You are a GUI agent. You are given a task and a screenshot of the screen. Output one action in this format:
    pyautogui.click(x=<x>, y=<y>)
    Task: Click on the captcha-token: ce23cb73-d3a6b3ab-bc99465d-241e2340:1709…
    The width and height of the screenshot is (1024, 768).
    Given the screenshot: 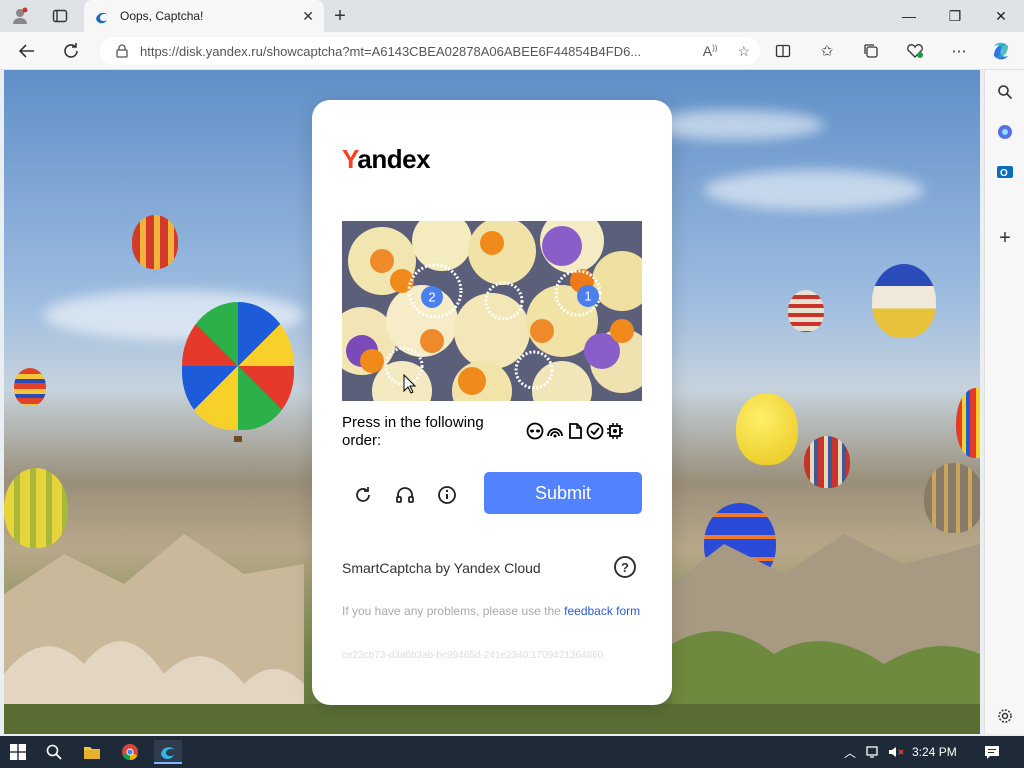 What is the action you would take?
    pyautogui.click(x=473, y=655)
    